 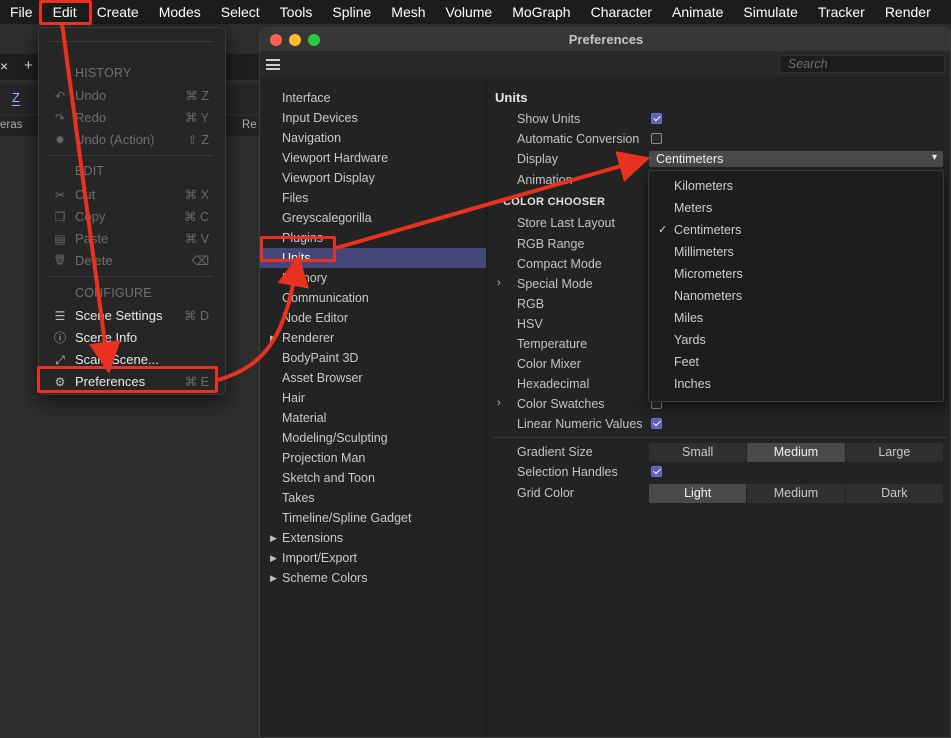 I want to click on menu-spline: Spline, so click(x=351, y=12).